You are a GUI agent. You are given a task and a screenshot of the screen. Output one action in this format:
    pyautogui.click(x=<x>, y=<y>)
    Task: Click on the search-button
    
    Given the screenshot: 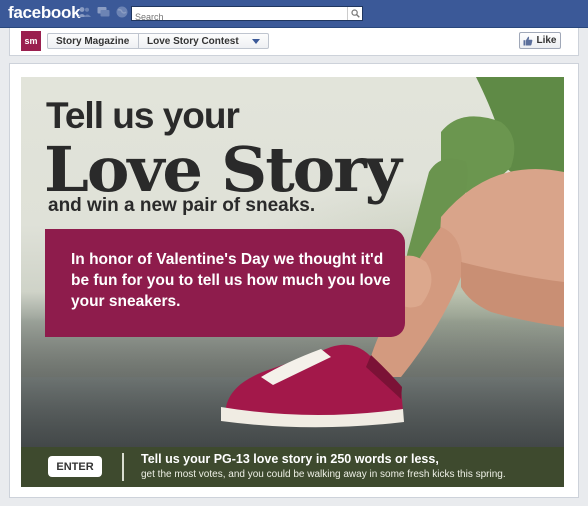 What is the action you would take?
    pyautogui.click(x=354, y=13)
    